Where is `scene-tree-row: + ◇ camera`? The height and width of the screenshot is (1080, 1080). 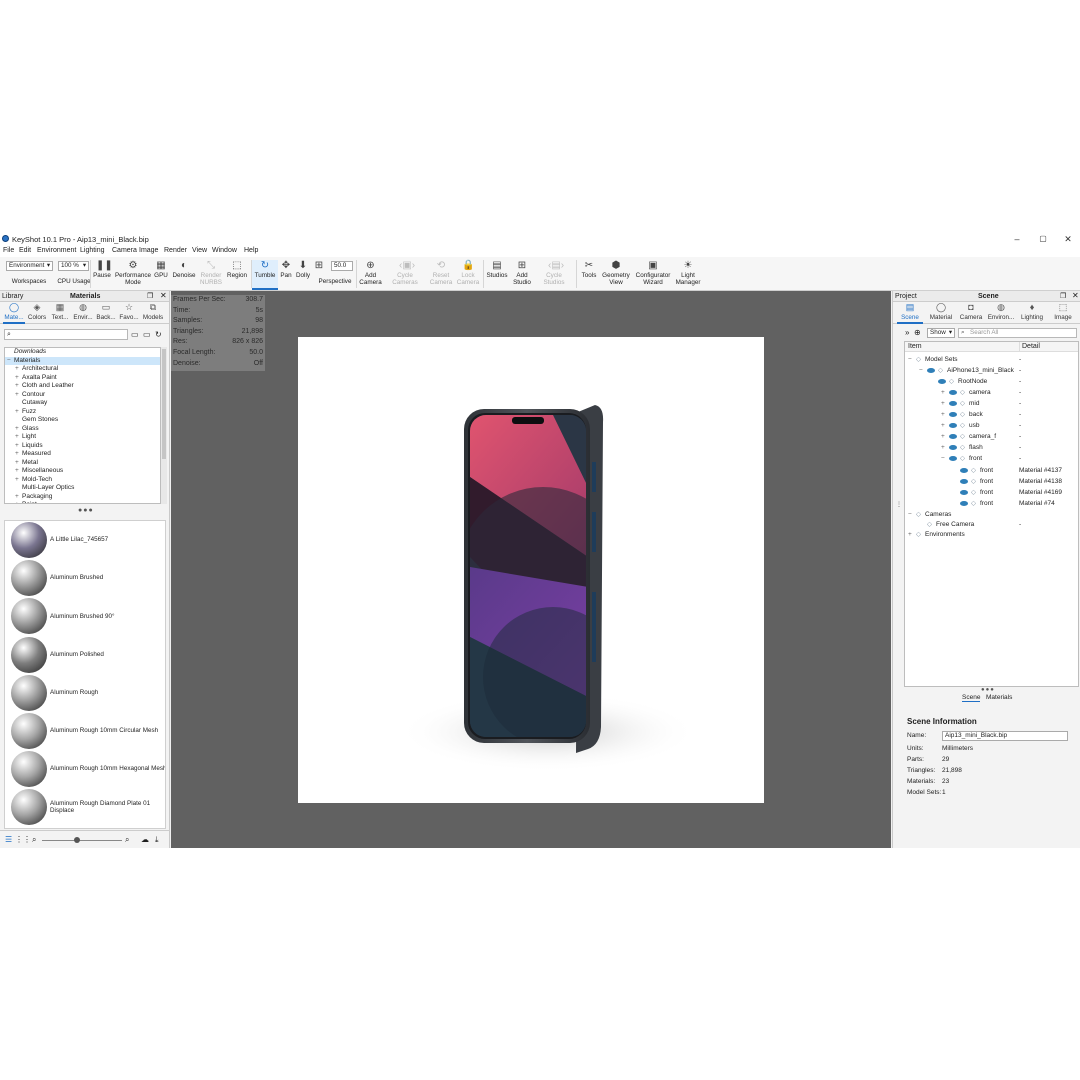
scene-tree-row: + ◇ camera is located at coordinates (963, 392).